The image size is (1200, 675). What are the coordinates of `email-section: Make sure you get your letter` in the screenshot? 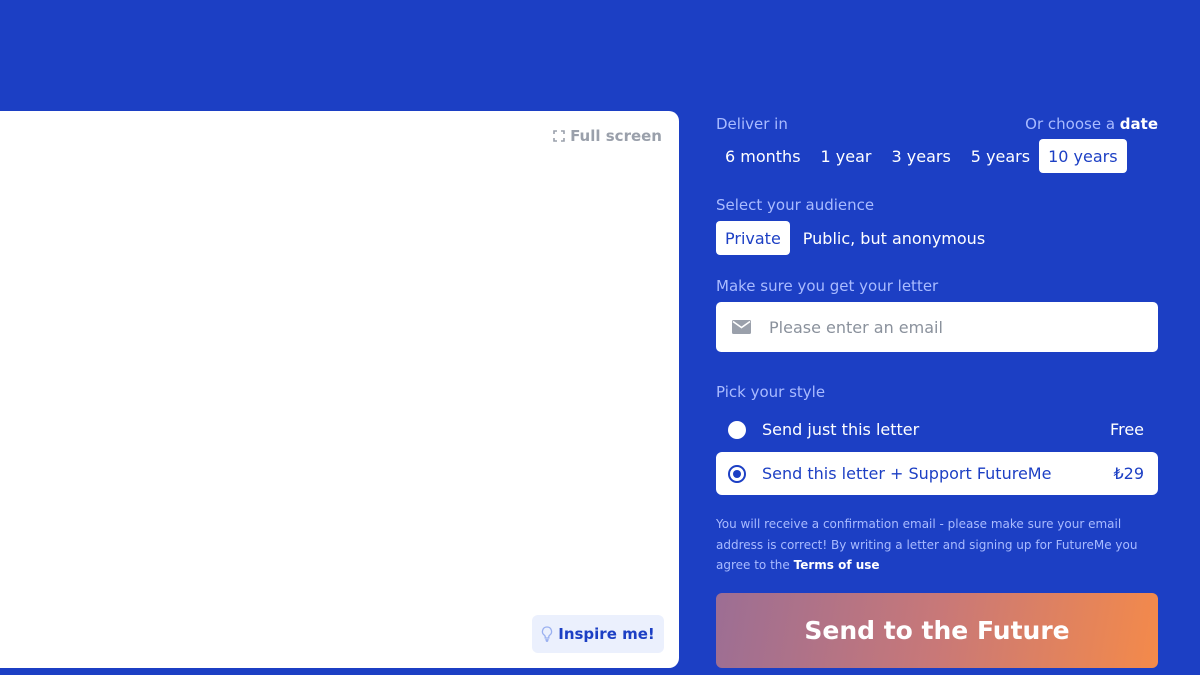 It's located at (937, 315).